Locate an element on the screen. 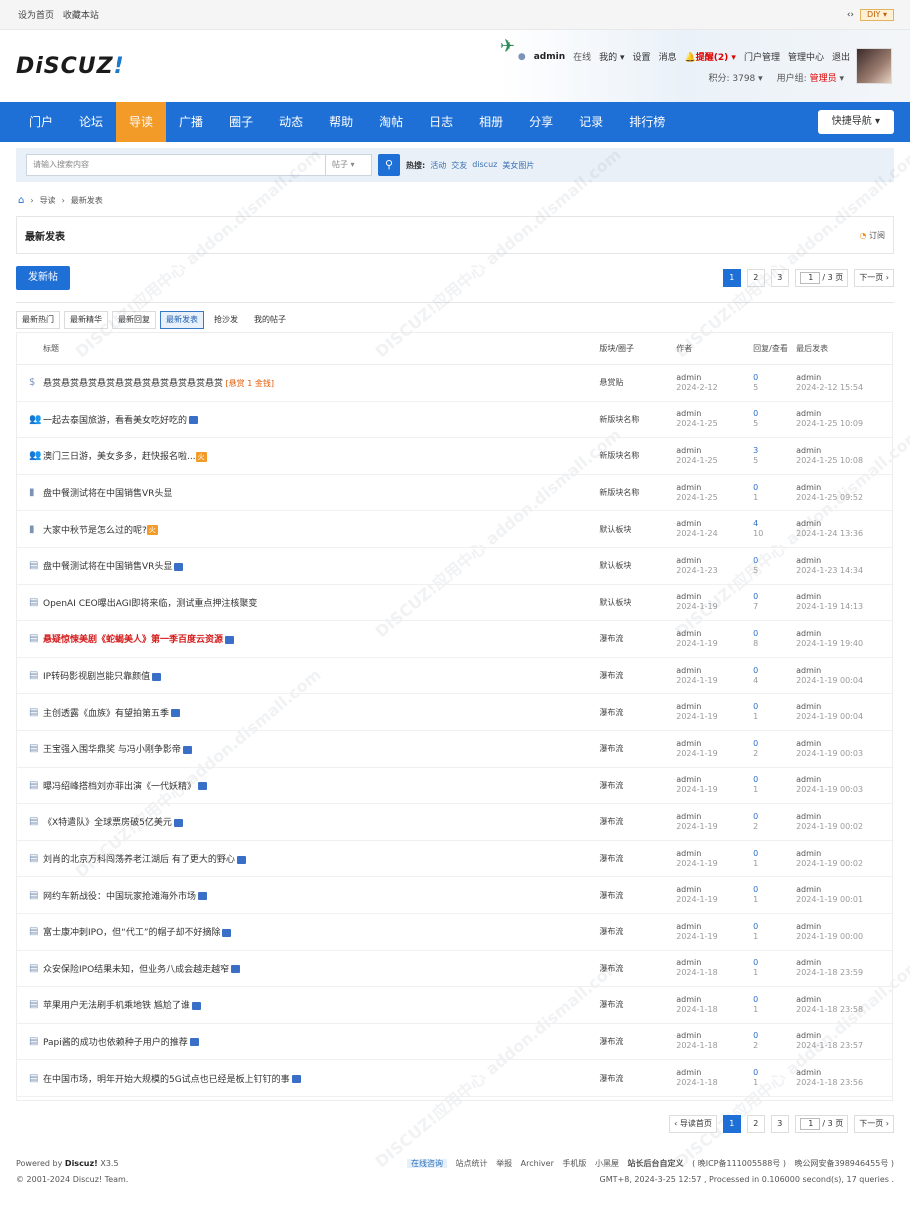 The image size is (910, 1222). admin-center-link: 管理中心 is located at coordinates (806, 56).